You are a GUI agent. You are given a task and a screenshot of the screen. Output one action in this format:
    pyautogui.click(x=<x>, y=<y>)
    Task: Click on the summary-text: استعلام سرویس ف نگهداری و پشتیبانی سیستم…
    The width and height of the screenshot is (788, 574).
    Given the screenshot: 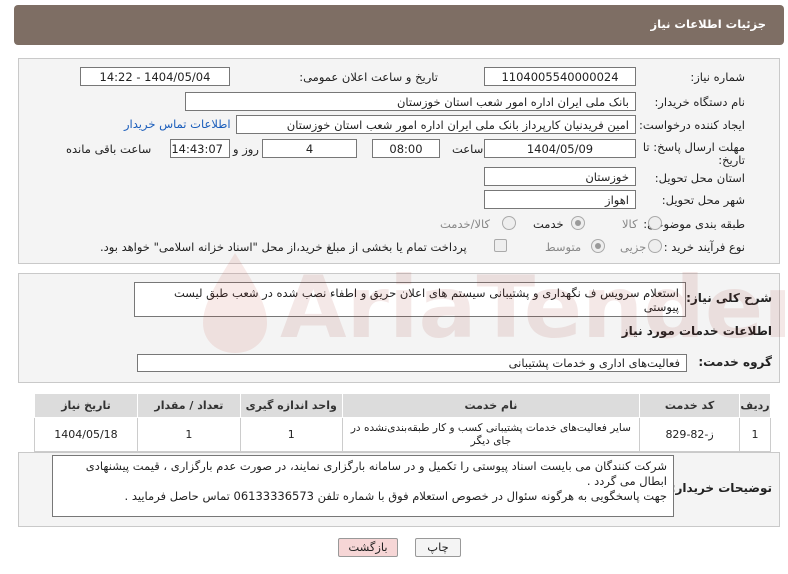 What is the action you would take?
    pyautogui.click(x=426, y=300)
    